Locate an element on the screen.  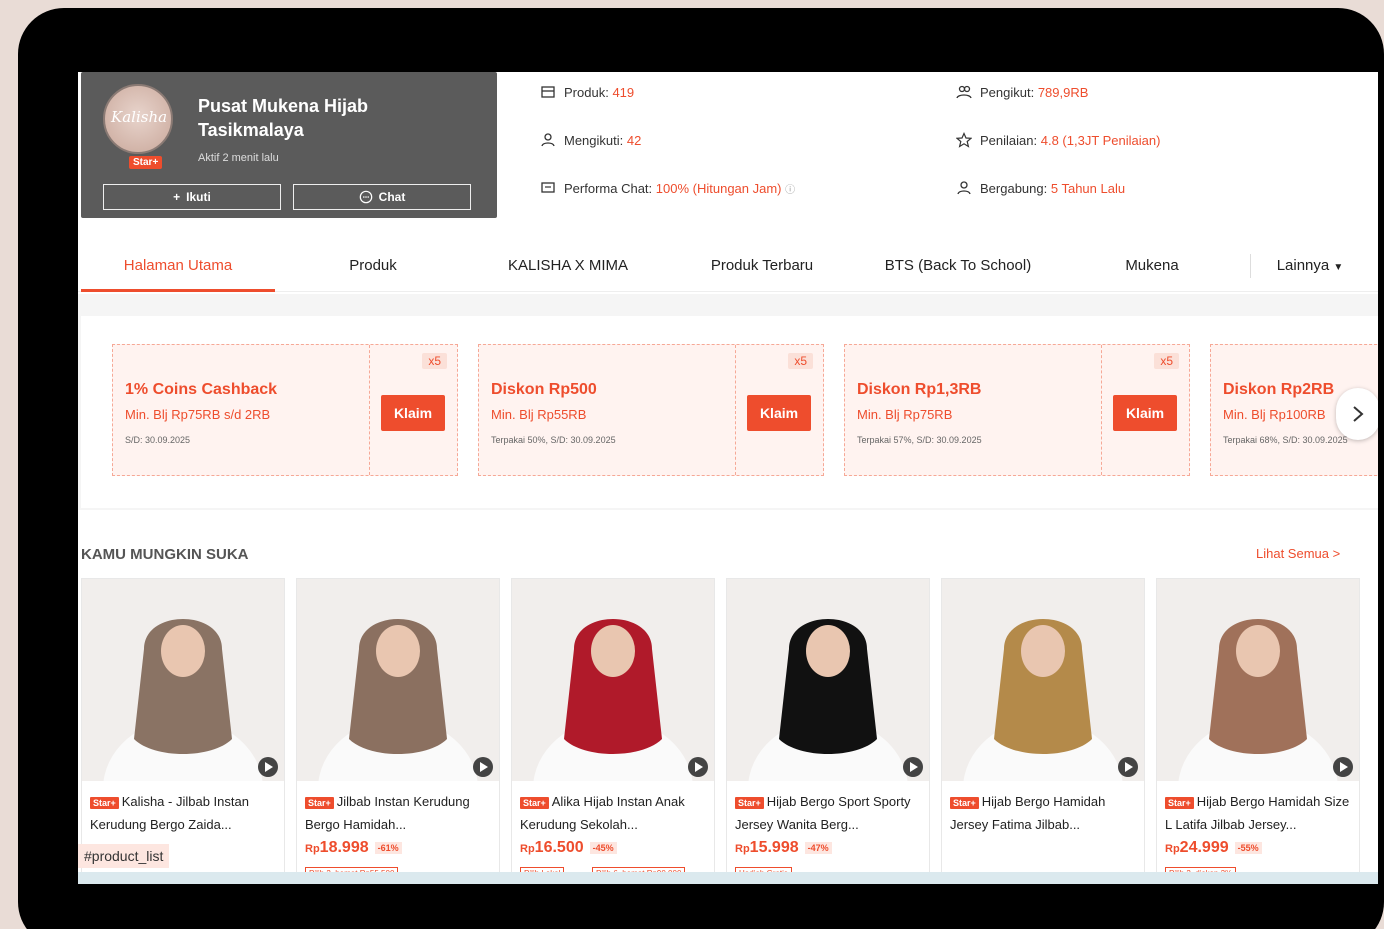
tab-produk-terbaru: Produk Terbaru is located at coordinates (762, 266).